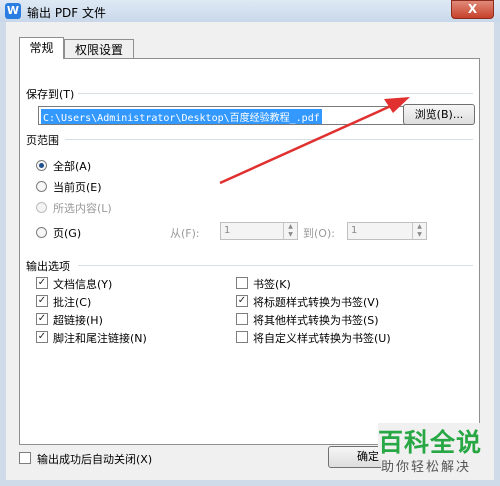 The width and height of the screenshot is (500, 486). I want to click on watermark-subtitle: 助你轻松解决, so click(426, 465).